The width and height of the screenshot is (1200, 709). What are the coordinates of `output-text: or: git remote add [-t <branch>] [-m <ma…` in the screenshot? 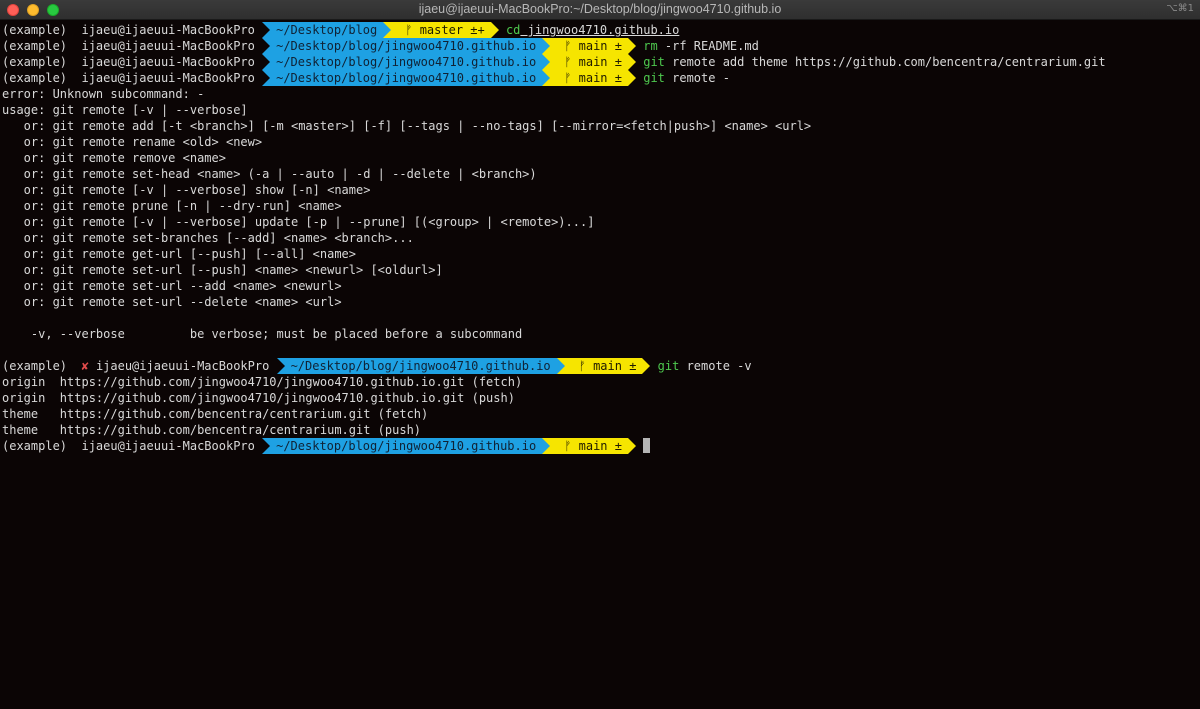 It's located at (407, 126).